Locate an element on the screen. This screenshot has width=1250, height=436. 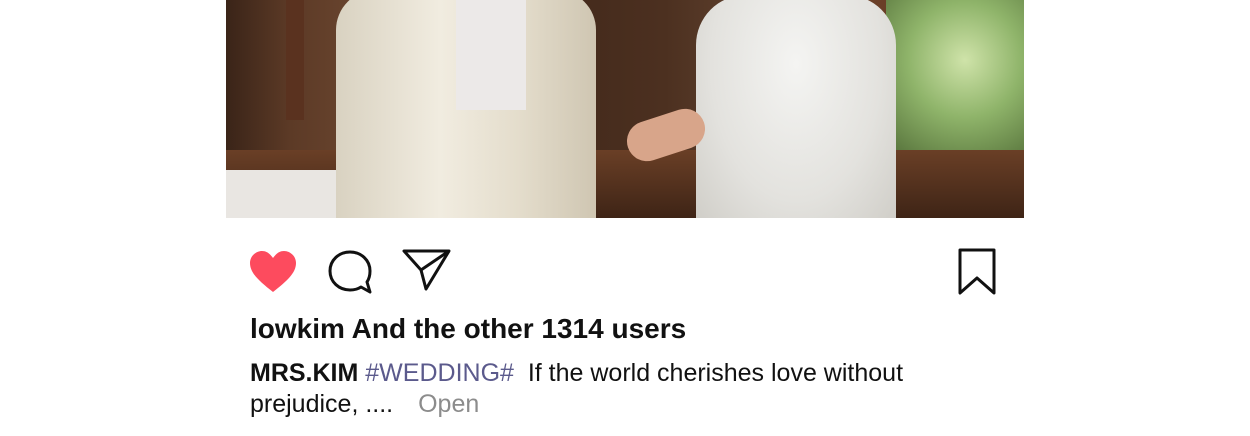
photo-window is located at coordinates (950, 75).